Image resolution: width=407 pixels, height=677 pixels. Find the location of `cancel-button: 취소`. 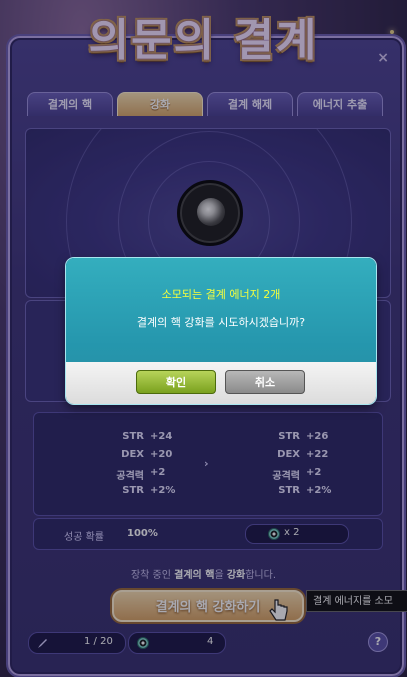

cancel-button: 취소 is located at coordinates (265, 382).